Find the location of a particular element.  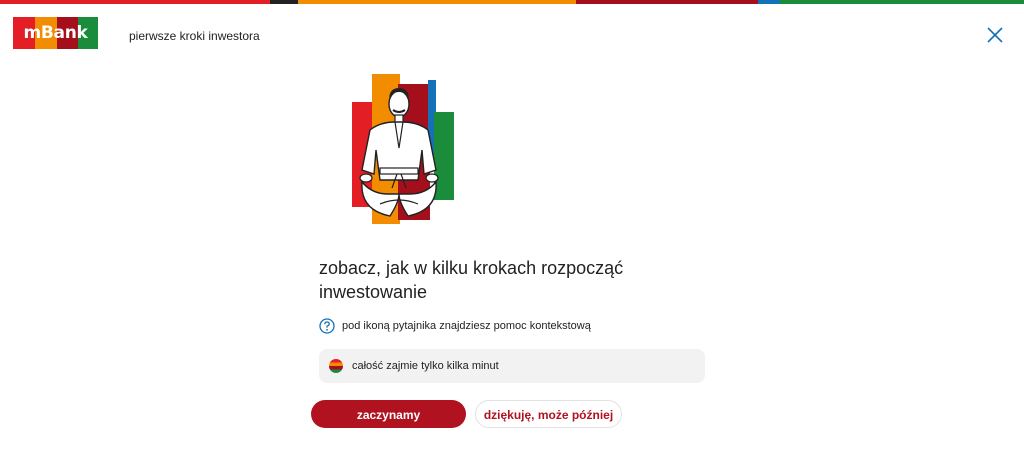

top-color-strip is located at coordinates (512, 2).